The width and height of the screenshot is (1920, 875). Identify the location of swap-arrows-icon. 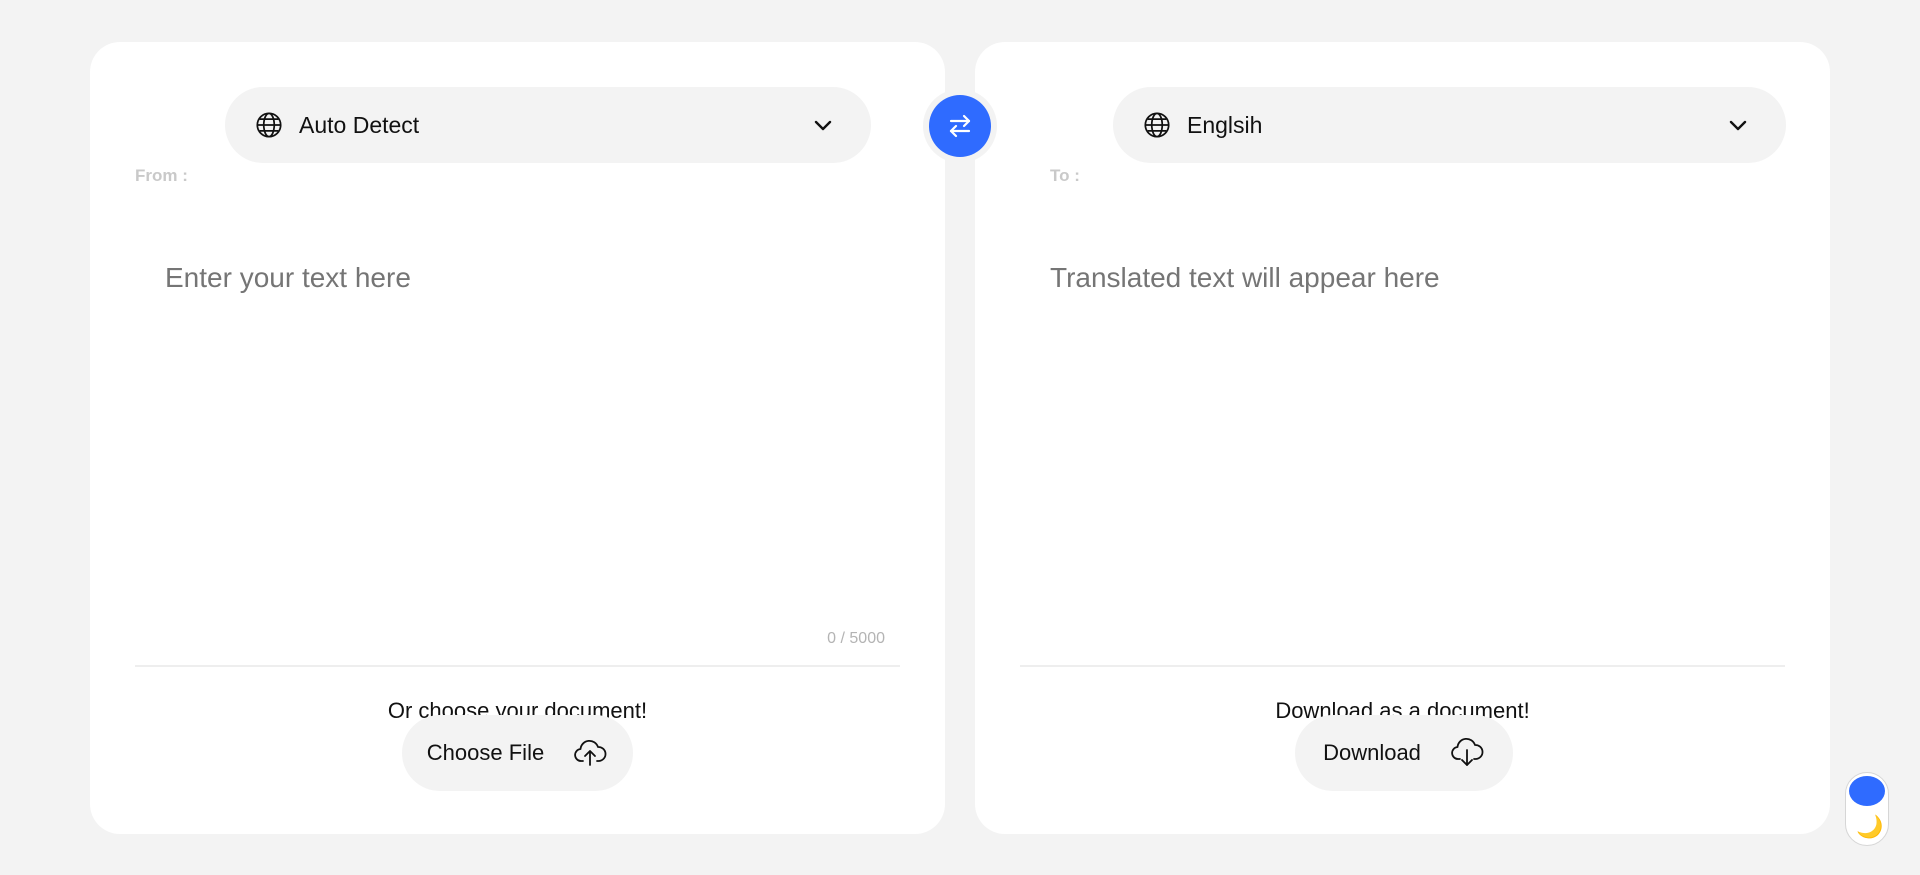
(960, 126).